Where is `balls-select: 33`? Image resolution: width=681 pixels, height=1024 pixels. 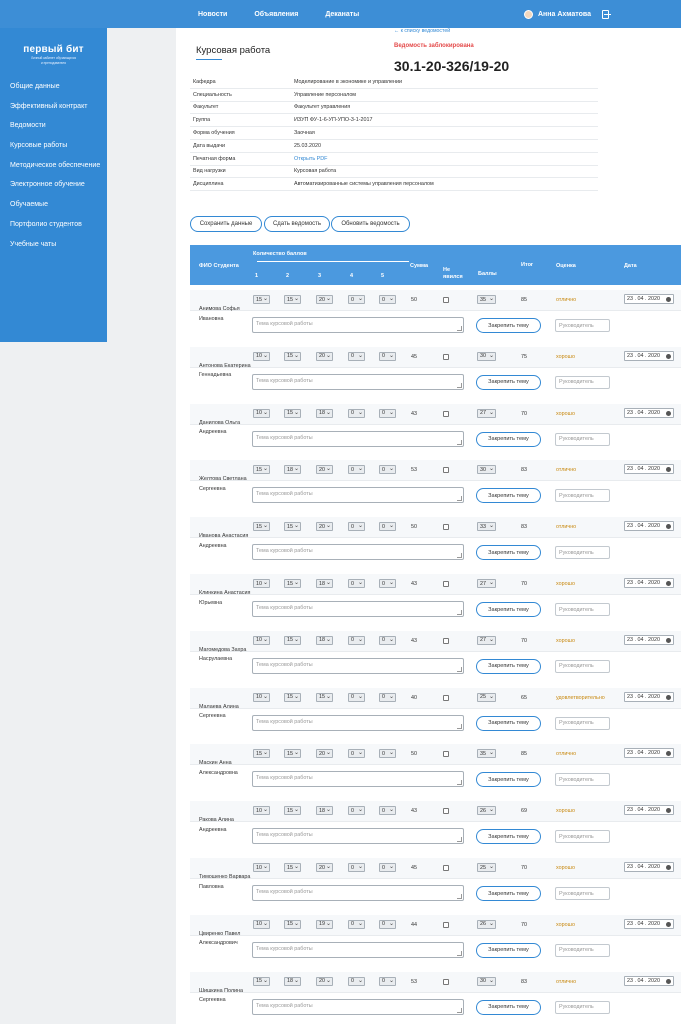 balls-select: 33 is located at coordinates (486, 527).